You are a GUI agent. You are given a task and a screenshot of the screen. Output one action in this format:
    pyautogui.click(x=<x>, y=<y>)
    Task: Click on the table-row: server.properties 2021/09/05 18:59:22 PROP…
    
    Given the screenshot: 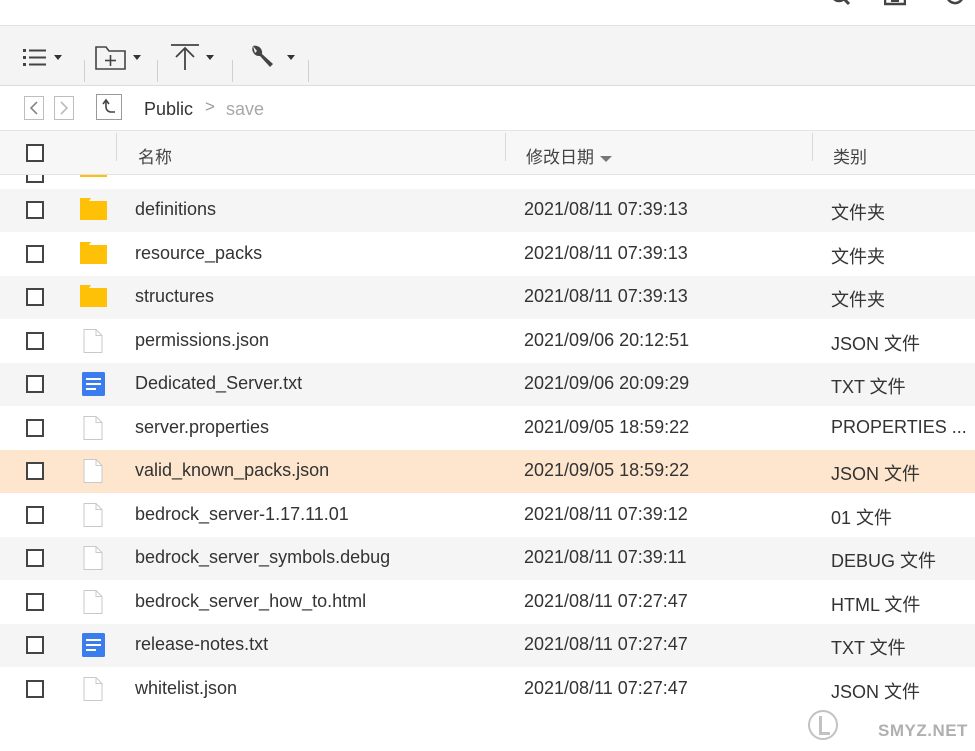 What is the action you would take?
    pyautogui.click(x=487, y=428)
    